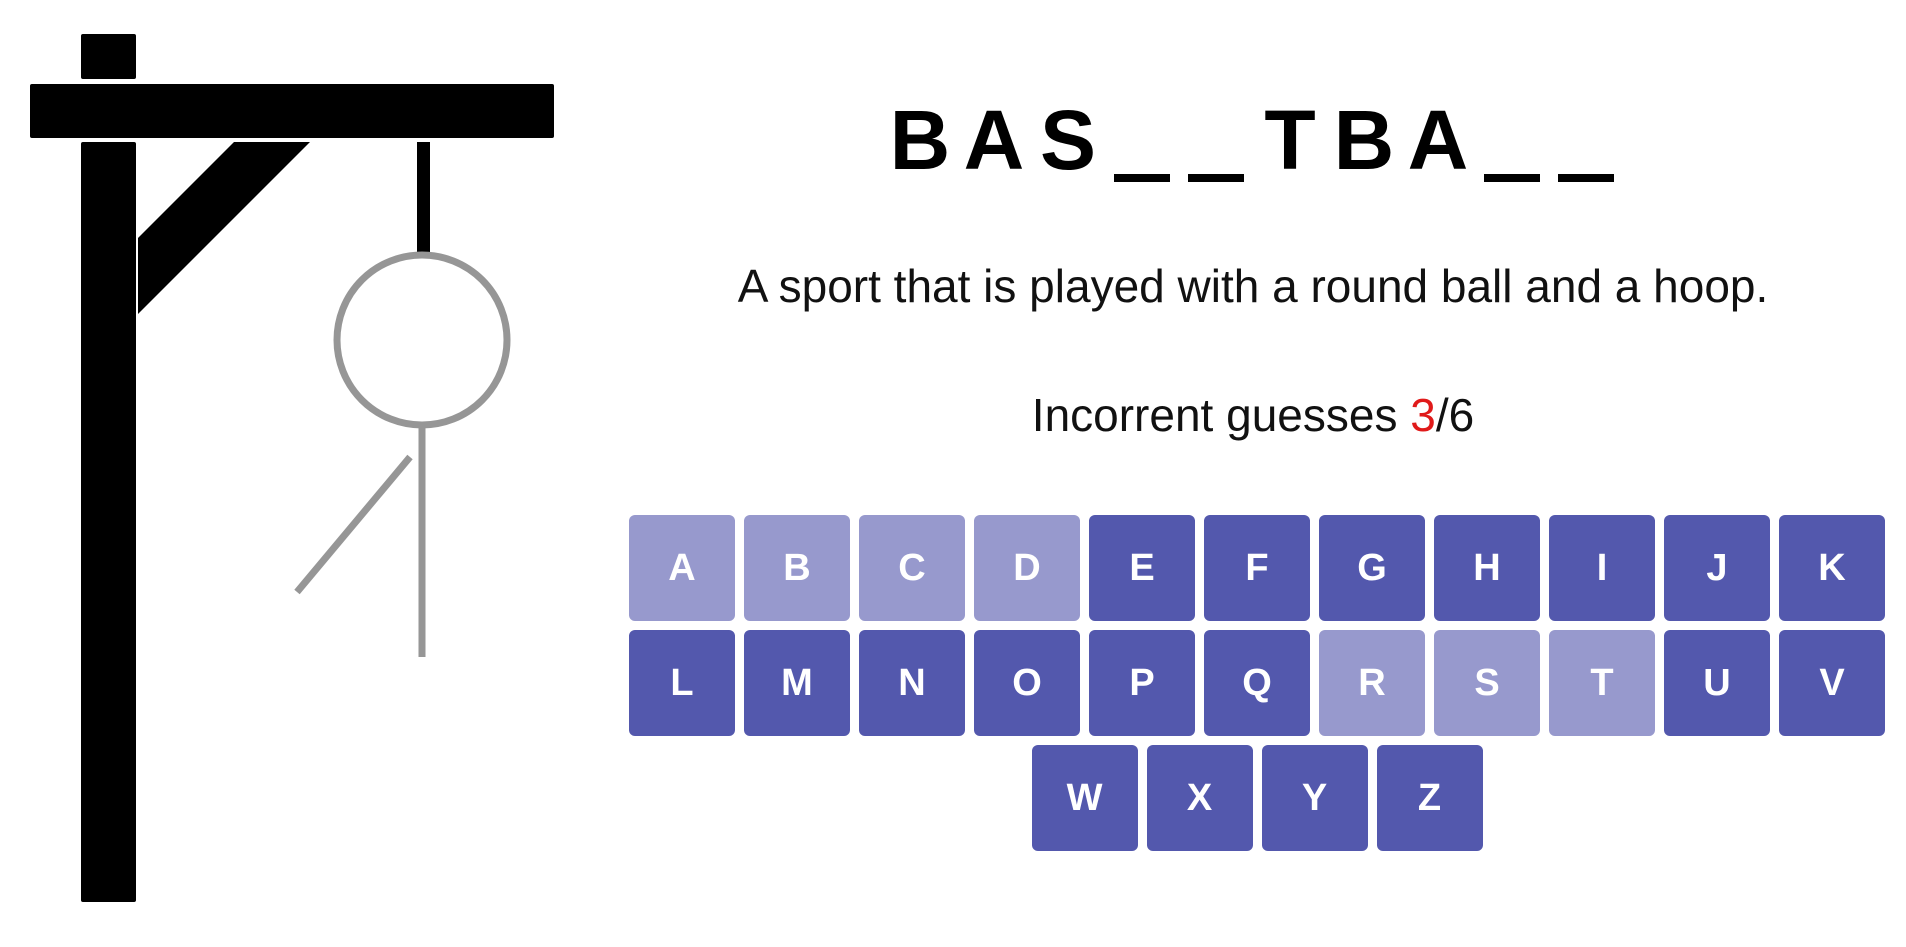  I want to click on hangman-head, so click(422, 340).